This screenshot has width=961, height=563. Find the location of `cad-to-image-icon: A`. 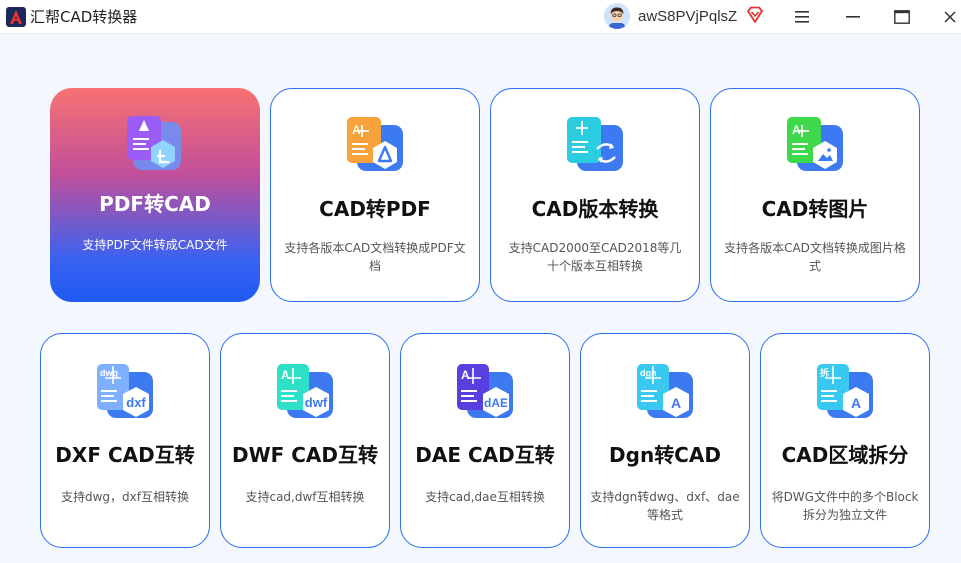

cad-to-image-icon: A is located at coordinates (815, 145).